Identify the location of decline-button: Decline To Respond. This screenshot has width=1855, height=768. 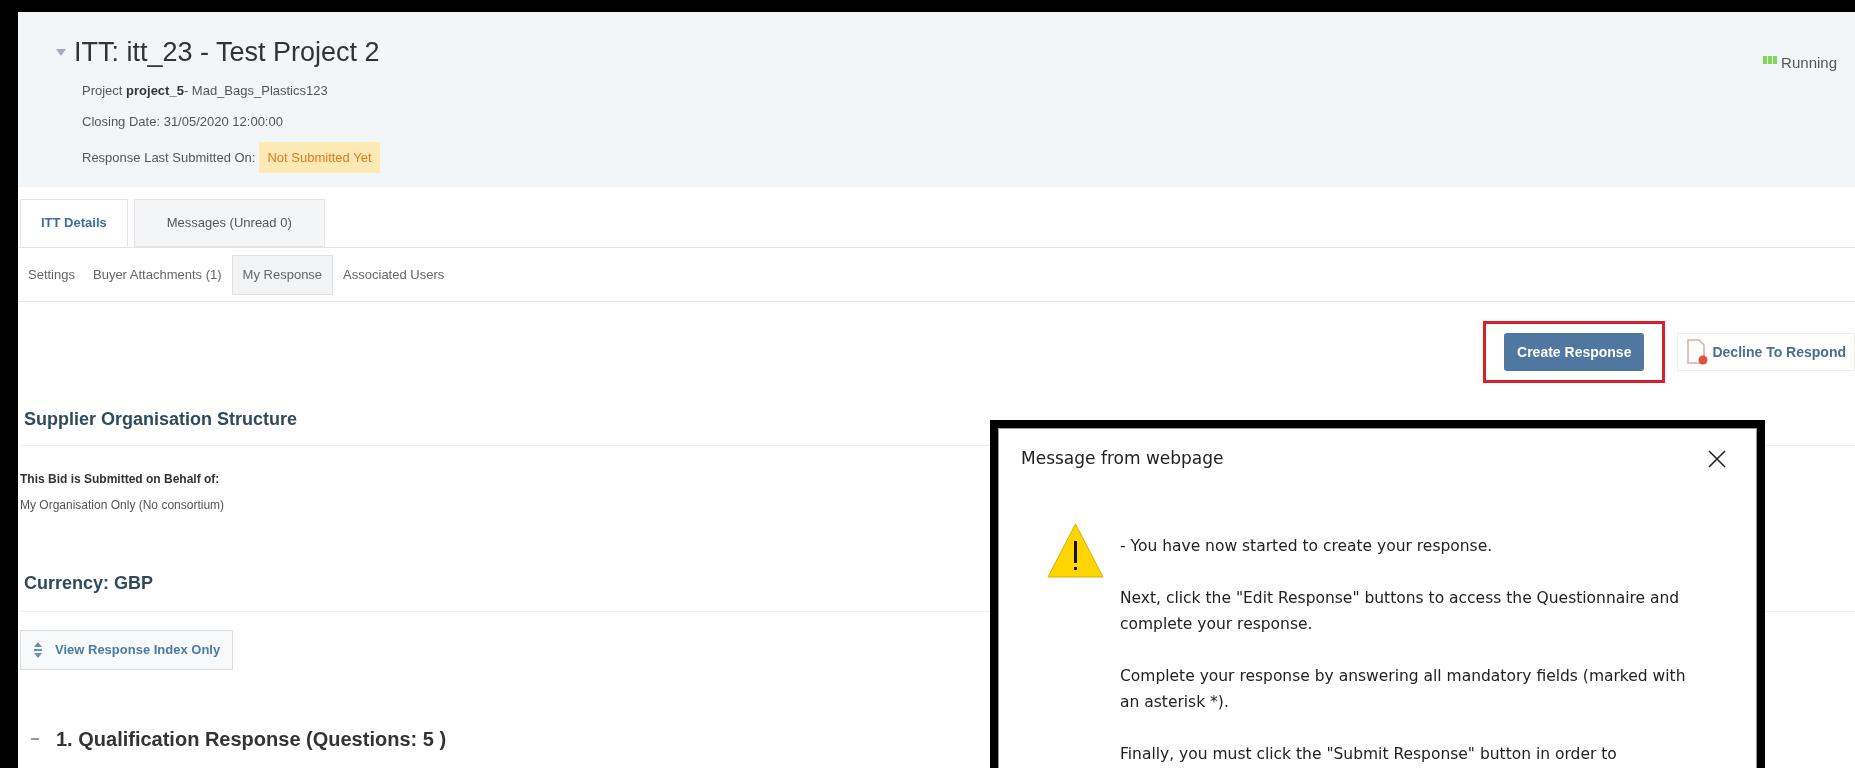
(1766, 352).